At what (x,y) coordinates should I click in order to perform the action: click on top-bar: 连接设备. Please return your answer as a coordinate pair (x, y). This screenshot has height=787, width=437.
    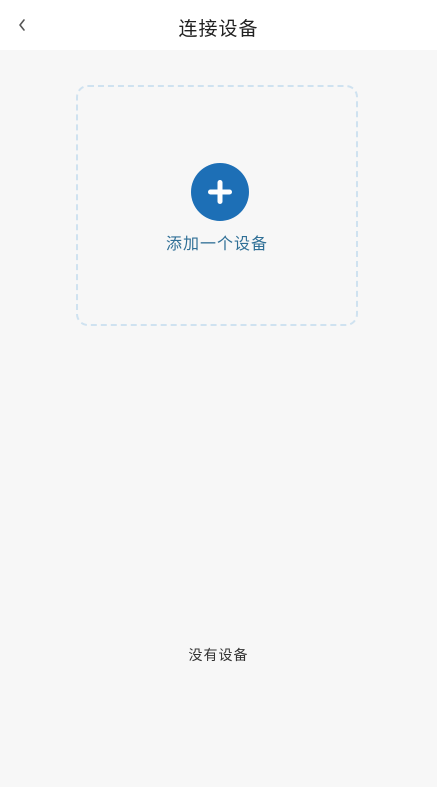
    Looking at the image, I should click on (218, 25).